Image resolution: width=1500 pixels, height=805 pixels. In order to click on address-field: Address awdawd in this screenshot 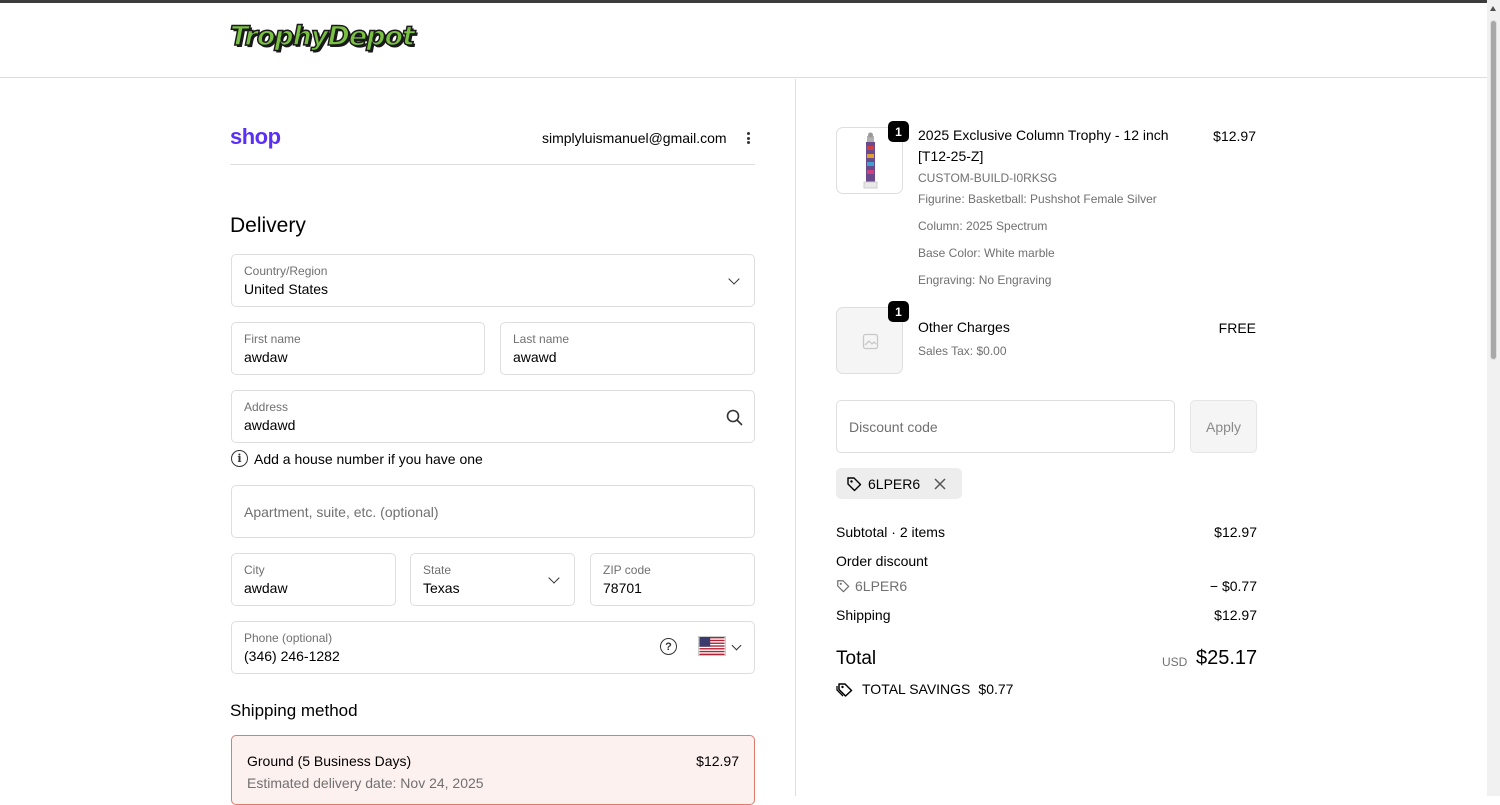, I will do `click(493, 416)`.